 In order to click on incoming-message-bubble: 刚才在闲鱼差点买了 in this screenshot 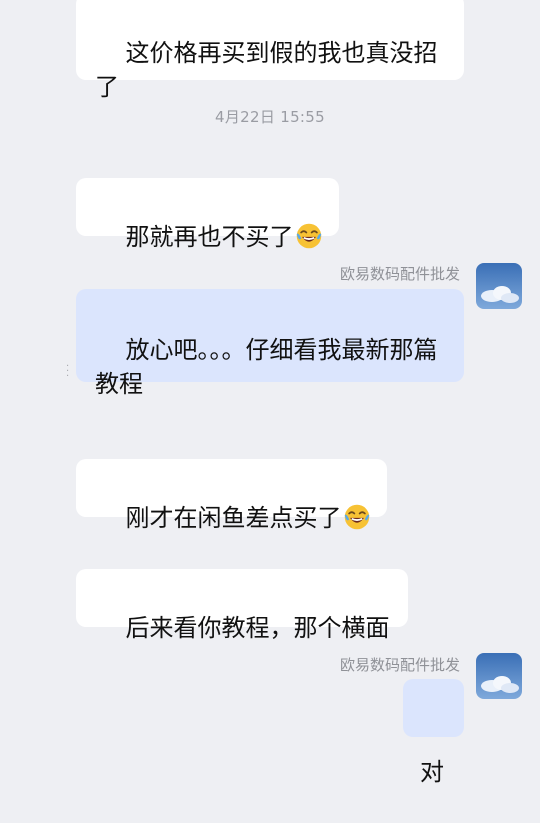, I will do `click(231, 495)`.